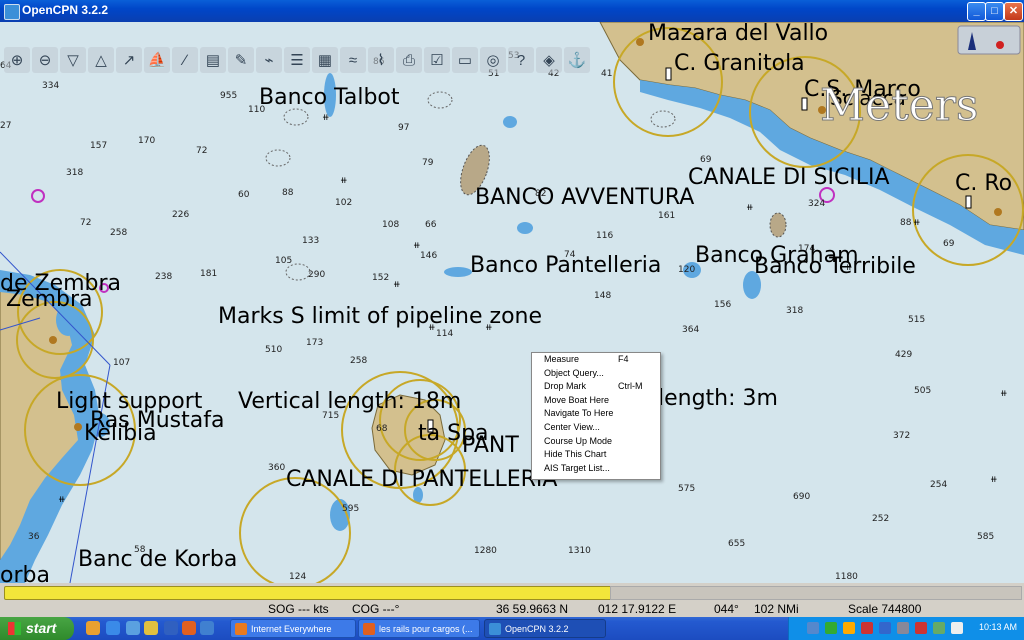 The width and height of the screenshot is (1024, 640). I want to click on desktop-icon, so click(171, 628).